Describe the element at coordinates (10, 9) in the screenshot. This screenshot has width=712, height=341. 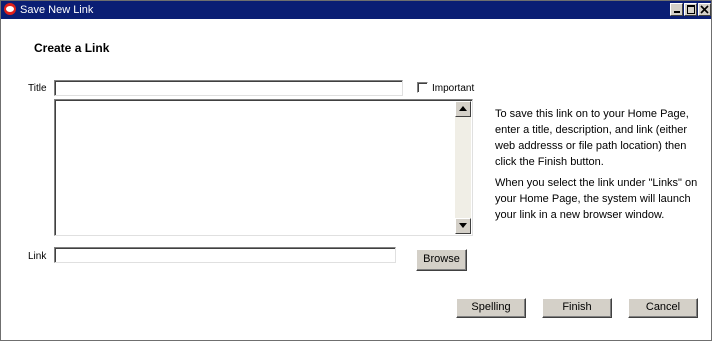
I see `oracle-logo-icon` at that location.